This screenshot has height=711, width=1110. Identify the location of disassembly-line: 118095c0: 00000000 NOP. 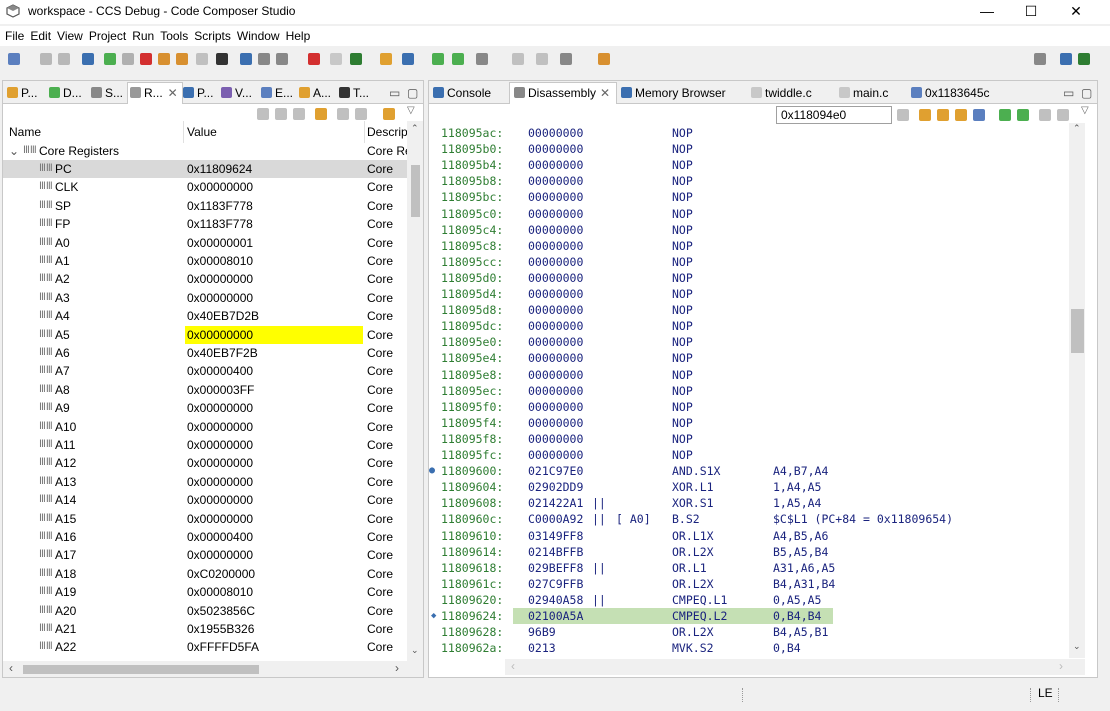
(757, 214).